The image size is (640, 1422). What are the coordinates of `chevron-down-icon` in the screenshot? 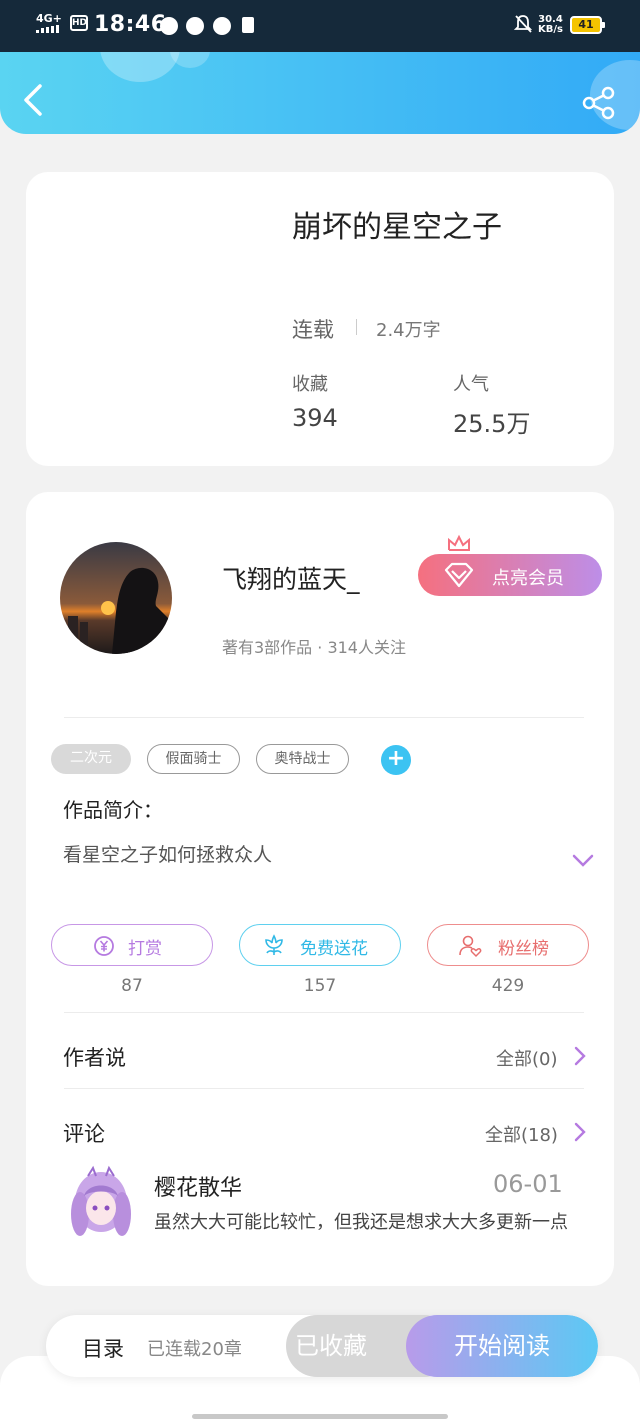 It's located at (583, 861).